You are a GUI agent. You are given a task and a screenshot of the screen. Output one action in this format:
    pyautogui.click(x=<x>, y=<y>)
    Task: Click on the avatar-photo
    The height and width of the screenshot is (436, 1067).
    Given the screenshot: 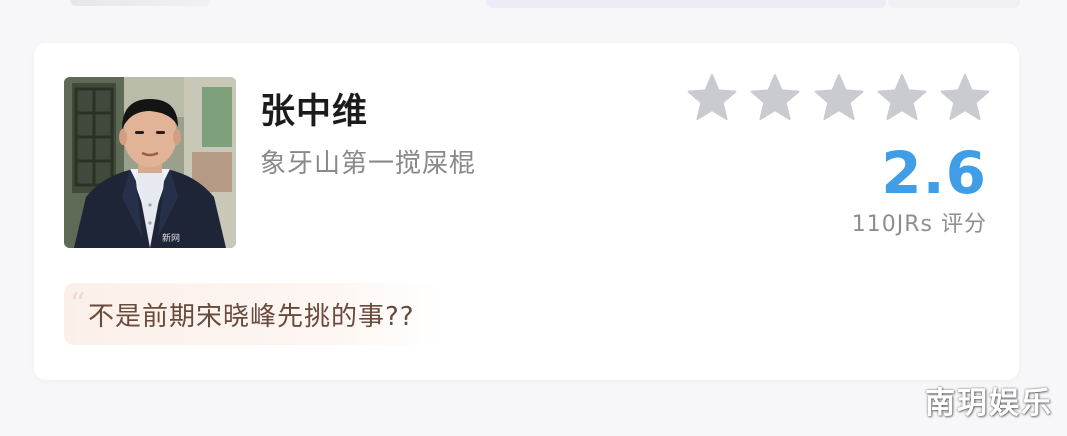 What is the action you would take?
    pyautogui.click(x=150, y=162)
    